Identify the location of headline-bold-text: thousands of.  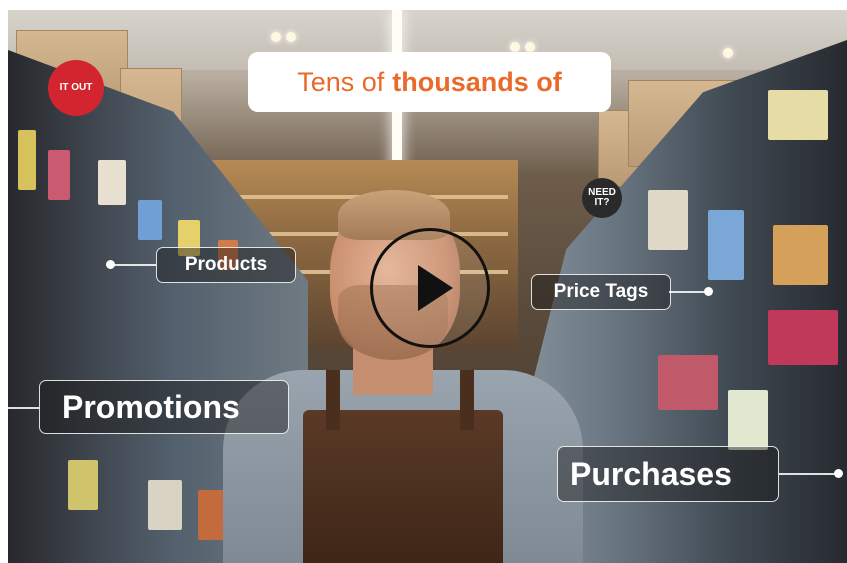
(477, 81).